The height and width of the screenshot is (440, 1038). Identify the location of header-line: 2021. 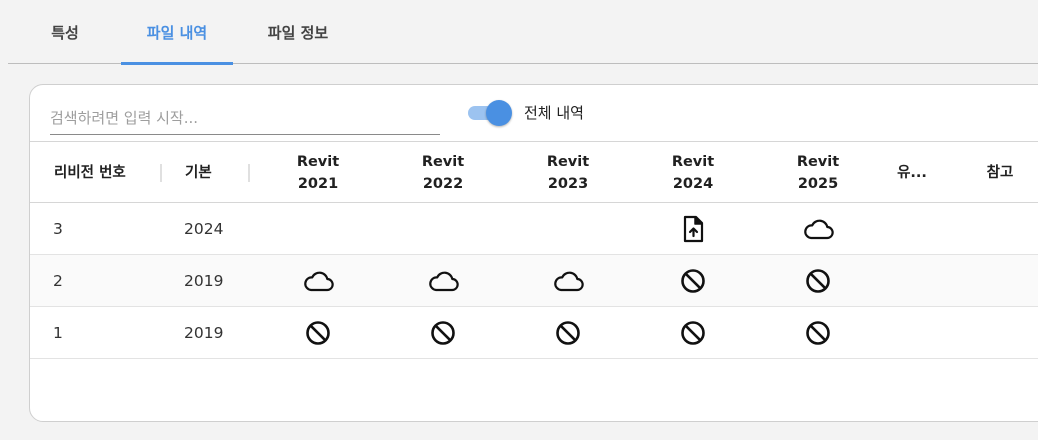
(318, 184).